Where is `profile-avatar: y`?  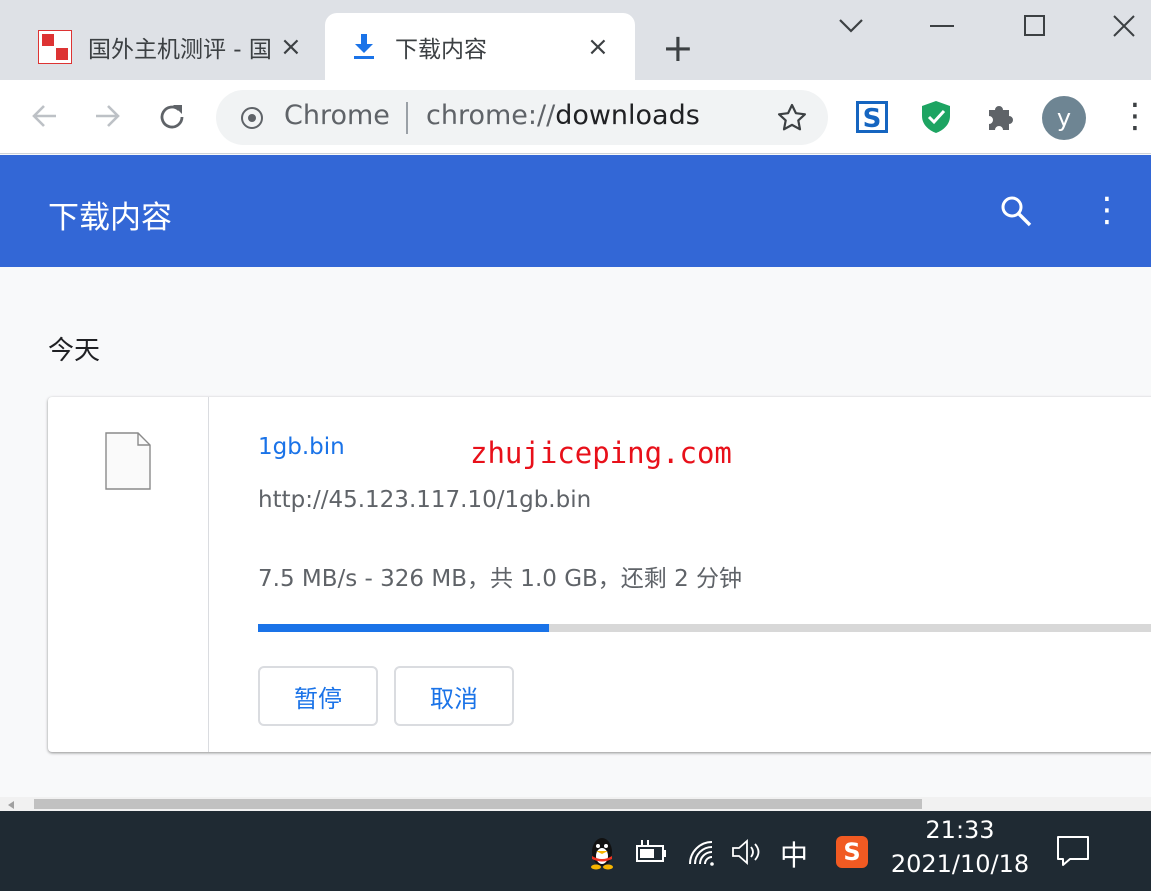
profile-avatar: y is located at coordinates (1064, 118).